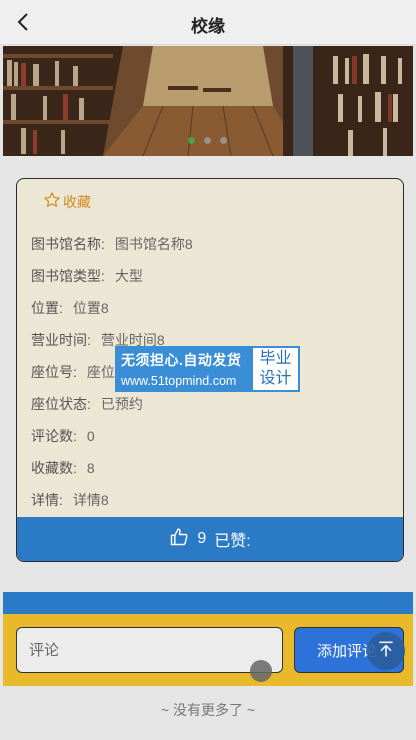 Image resolution: width=416 pixels, height=740 pixels. I want to click on detail-value: 0, so click(90, 436).